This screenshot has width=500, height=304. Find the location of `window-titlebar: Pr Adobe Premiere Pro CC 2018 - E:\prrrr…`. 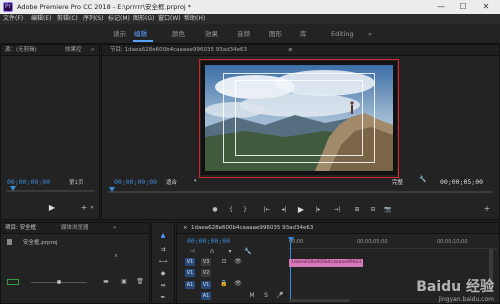

window-titlebar: Pr Adobe Premiere Pro CC 2018 - E:\prrrr… is located at coordinates (250, 7).